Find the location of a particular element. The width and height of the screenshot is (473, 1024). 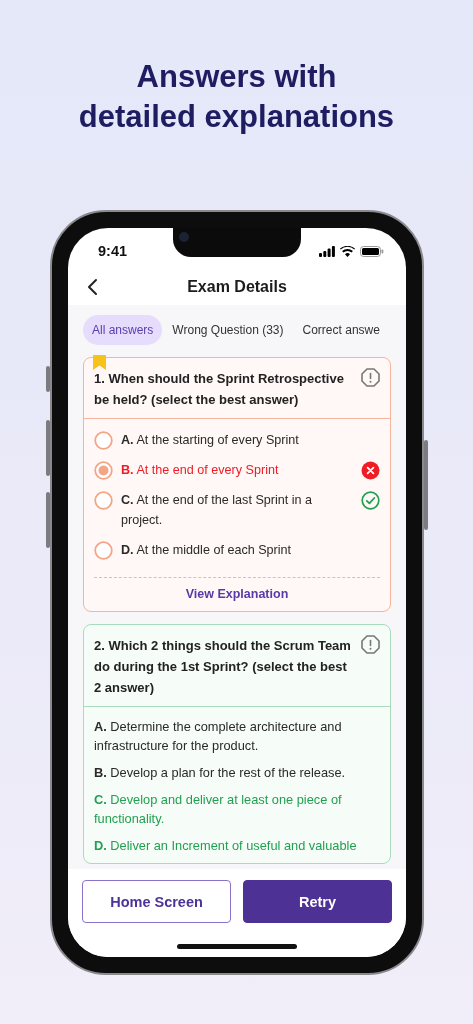

answer-option: C. Develop and deliver at least one piece of functionality. is located at coordinates (237, 809).